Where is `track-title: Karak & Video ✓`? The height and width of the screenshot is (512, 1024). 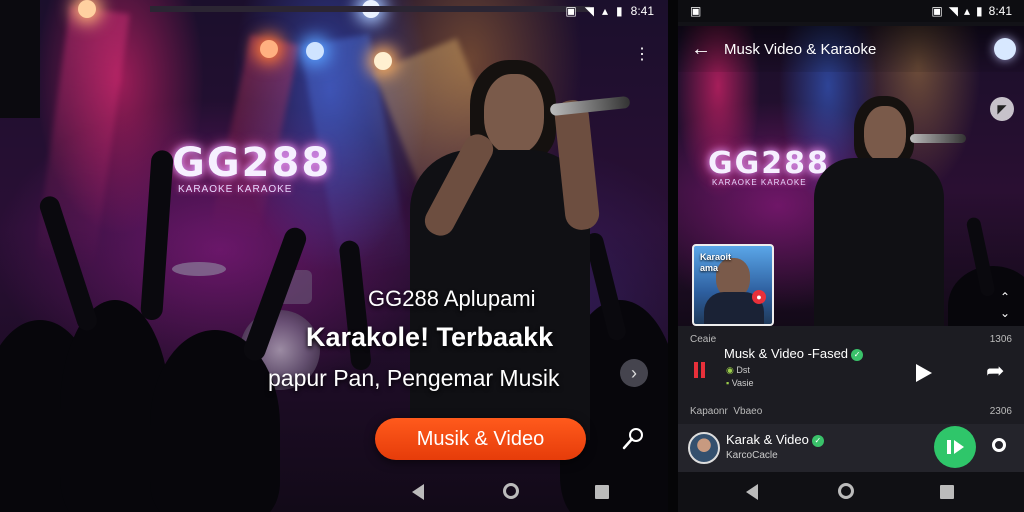 track-title: Karak & Video ✓ is located at coordinates (775, 439).